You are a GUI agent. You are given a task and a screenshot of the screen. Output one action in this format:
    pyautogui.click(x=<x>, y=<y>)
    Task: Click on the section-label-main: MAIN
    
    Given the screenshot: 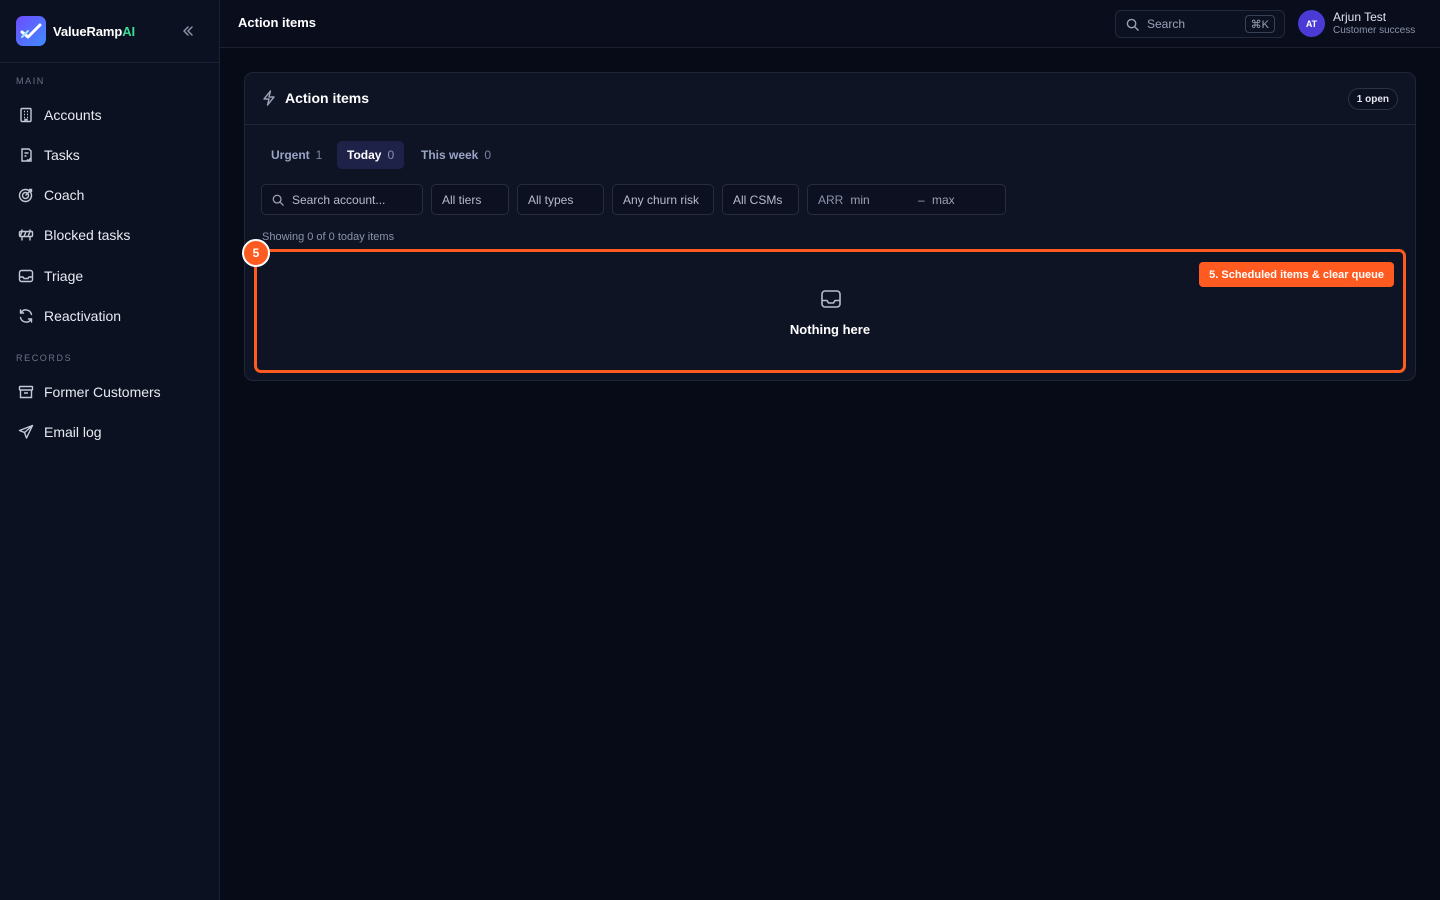 What is the action you would take?
    pyautogui.click(x=30, y=81)
    